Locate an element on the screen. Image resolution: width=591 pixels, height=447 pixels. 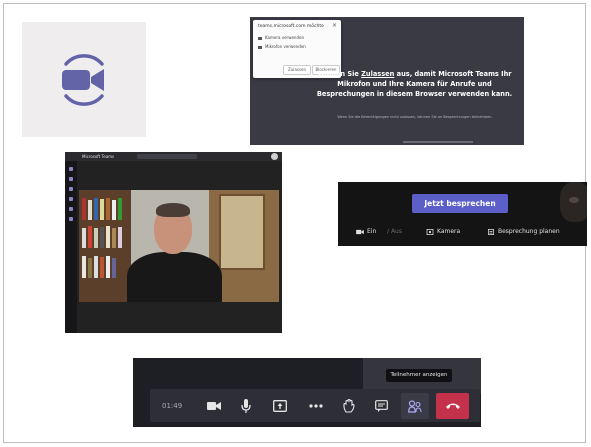
teams-icon is located at coordinates (71, 189).